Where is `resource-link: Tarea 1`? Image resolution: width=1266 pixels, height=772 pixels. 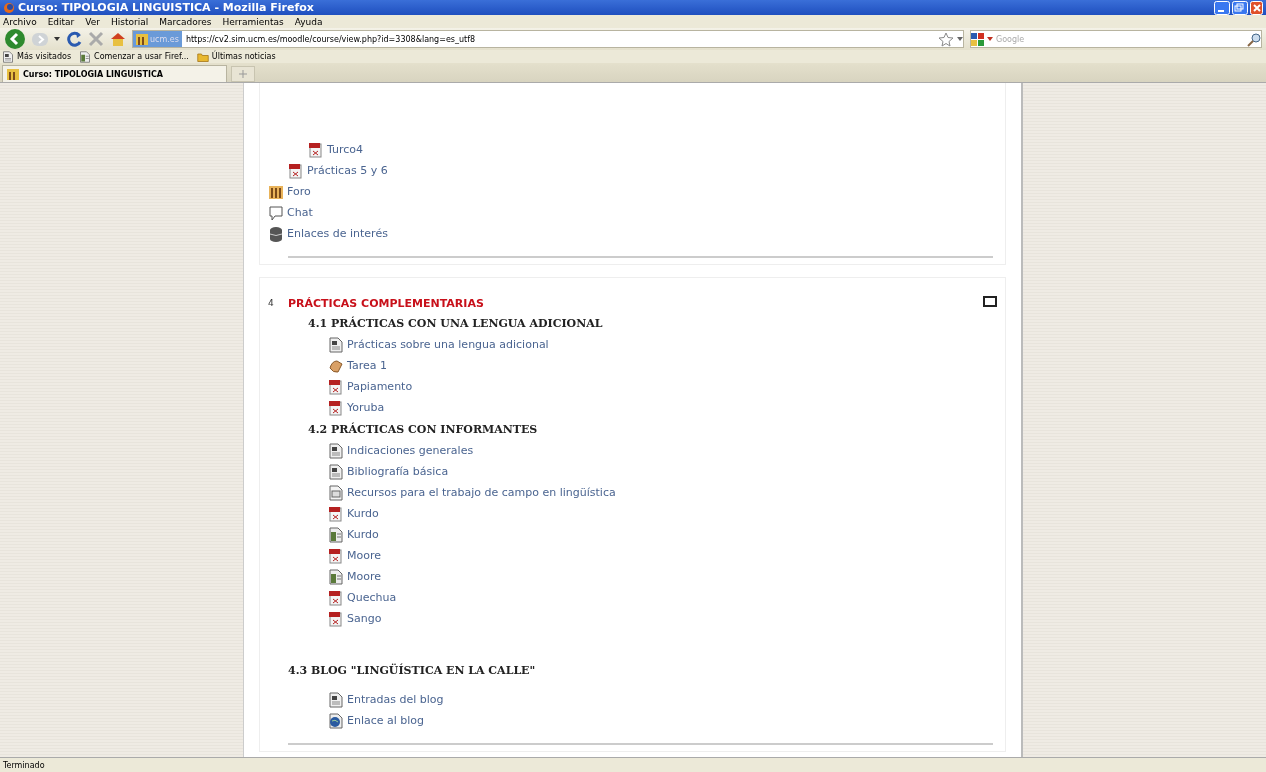 resource-link: Tarea 1 is located at coordinates (357, 365).